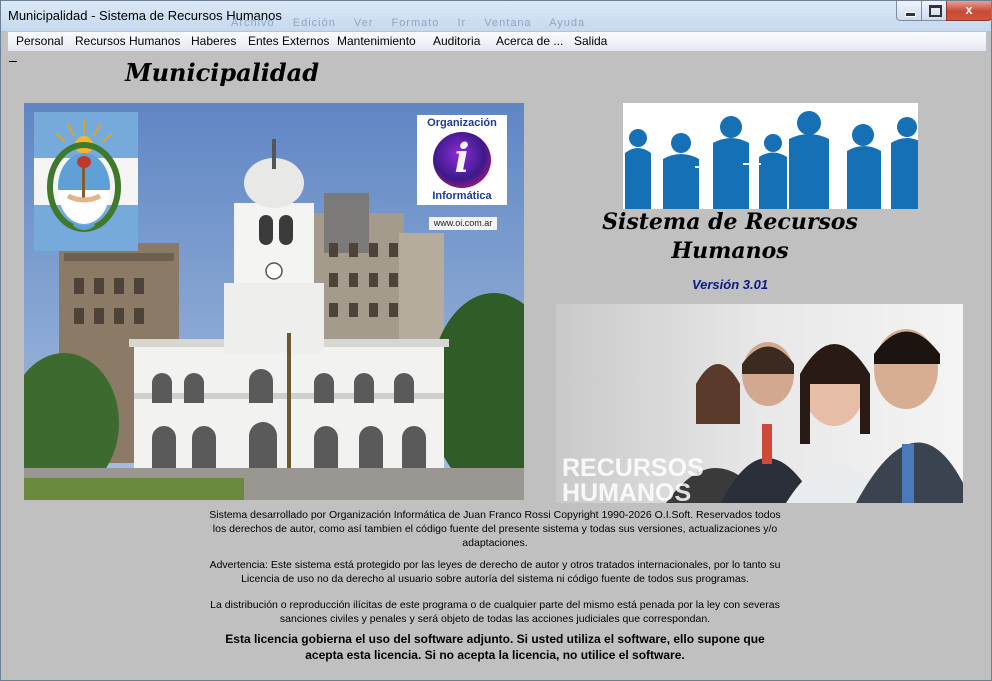 The width and height of the screenshot is (992, 681). Describe the element at coordinates (771, 160) in the screenshot. I see `people-silhouettes-icon` at that location.